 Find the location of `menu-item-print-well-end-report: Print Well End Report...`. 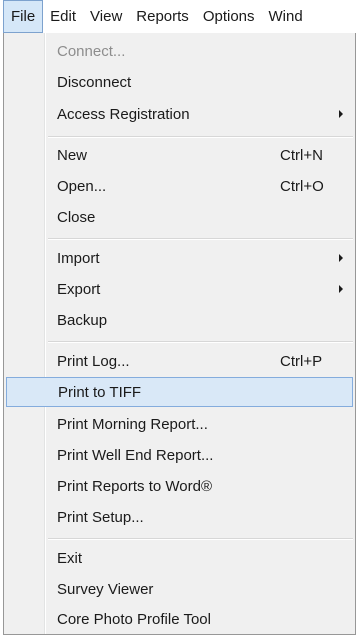

menu-item-print-well-end-report: Print Well End Report... is located at coordinates (179, 455).